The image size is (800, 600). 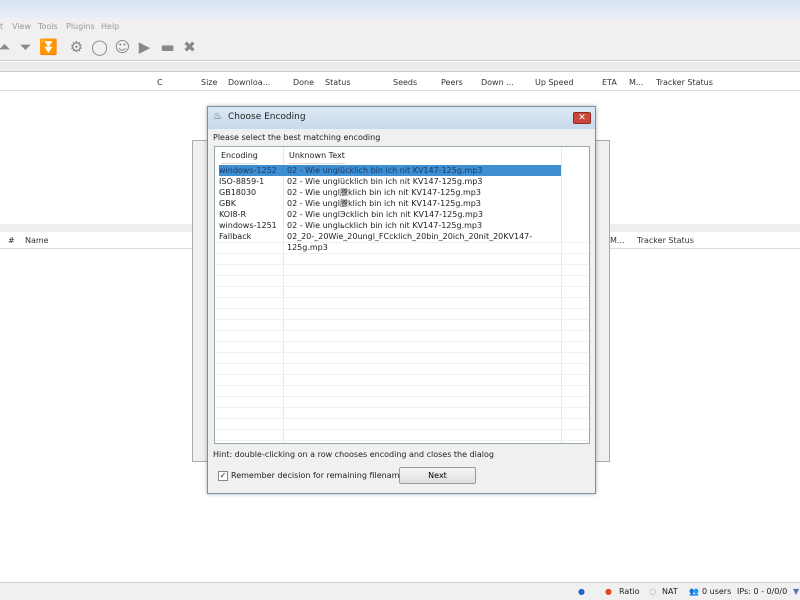 What do you see at coordinates (232, 214) in the screenshot?
I see `encoding-name: KOI8-R` at bounding box center [232, 214].